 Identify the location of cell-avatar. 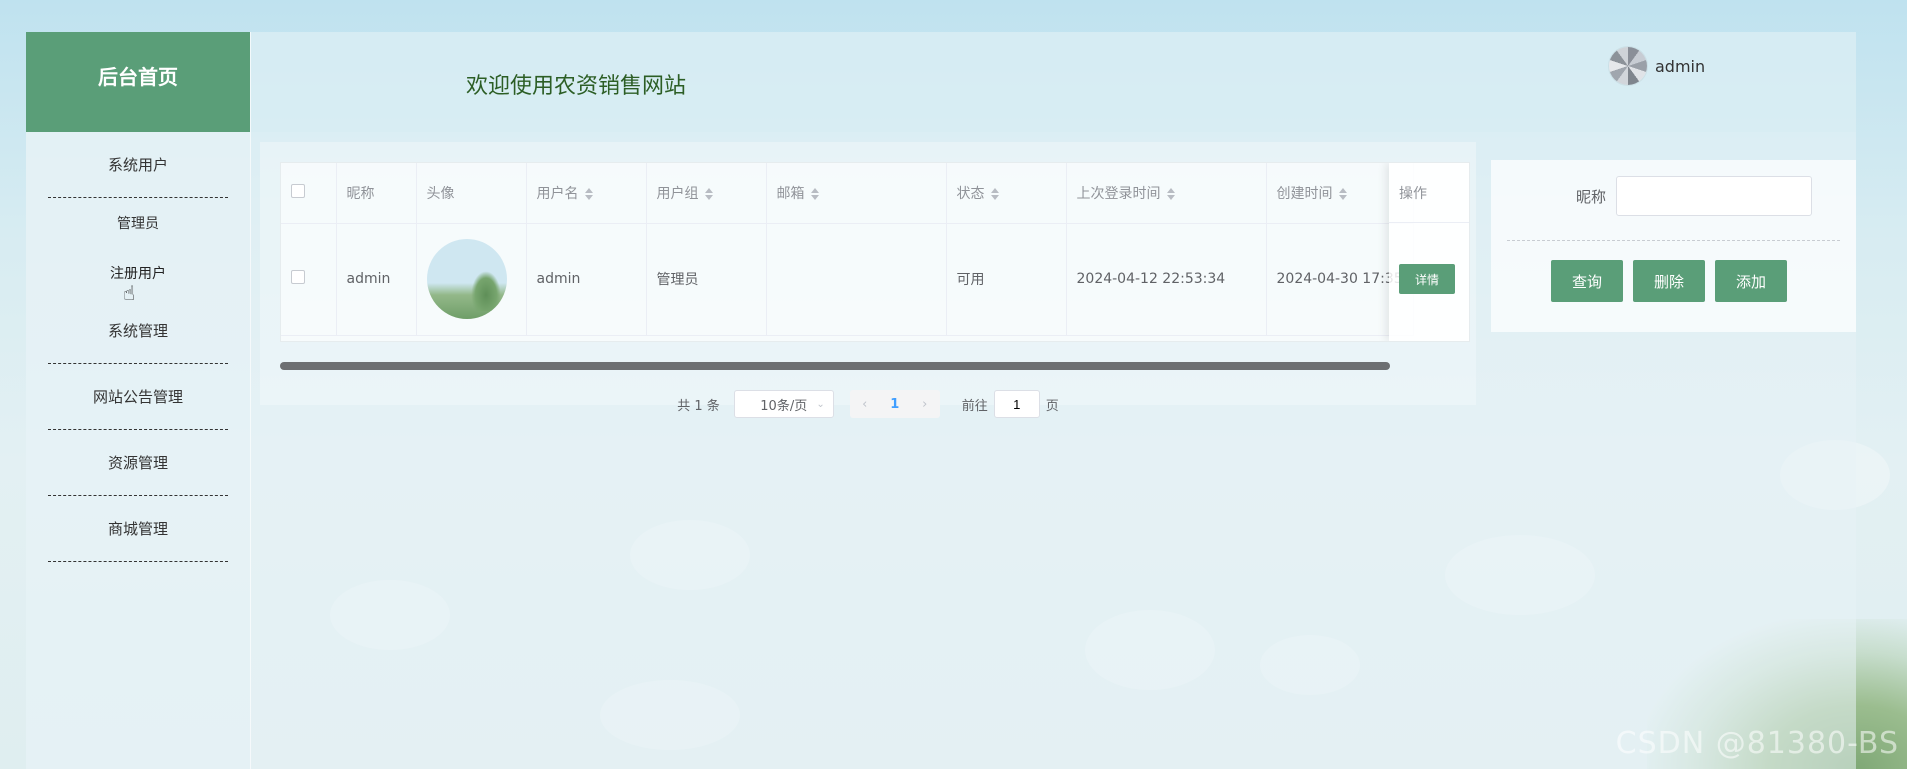
(471, 279).